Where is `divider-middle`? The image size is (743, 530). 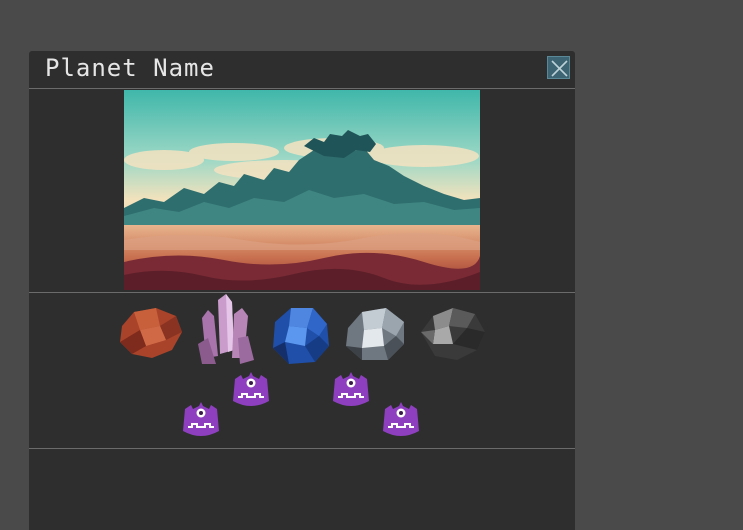
divider-middle is located at coordinates (302, 292).